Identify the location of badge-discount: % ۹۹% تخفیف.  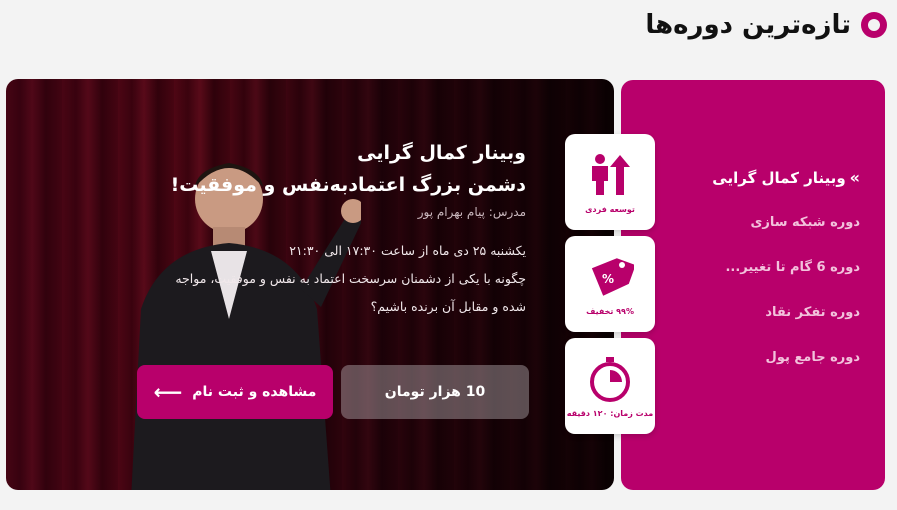
(610, 284).